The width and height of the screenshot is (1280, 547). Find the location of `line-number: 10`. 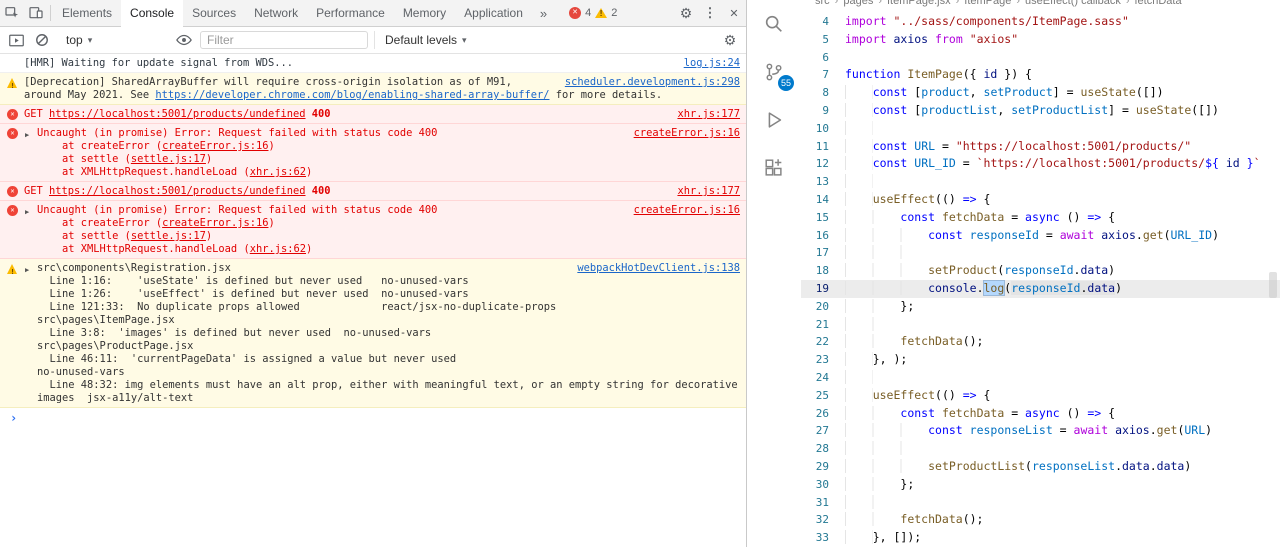

line-number: 10 is located at coordinates (823, 129).